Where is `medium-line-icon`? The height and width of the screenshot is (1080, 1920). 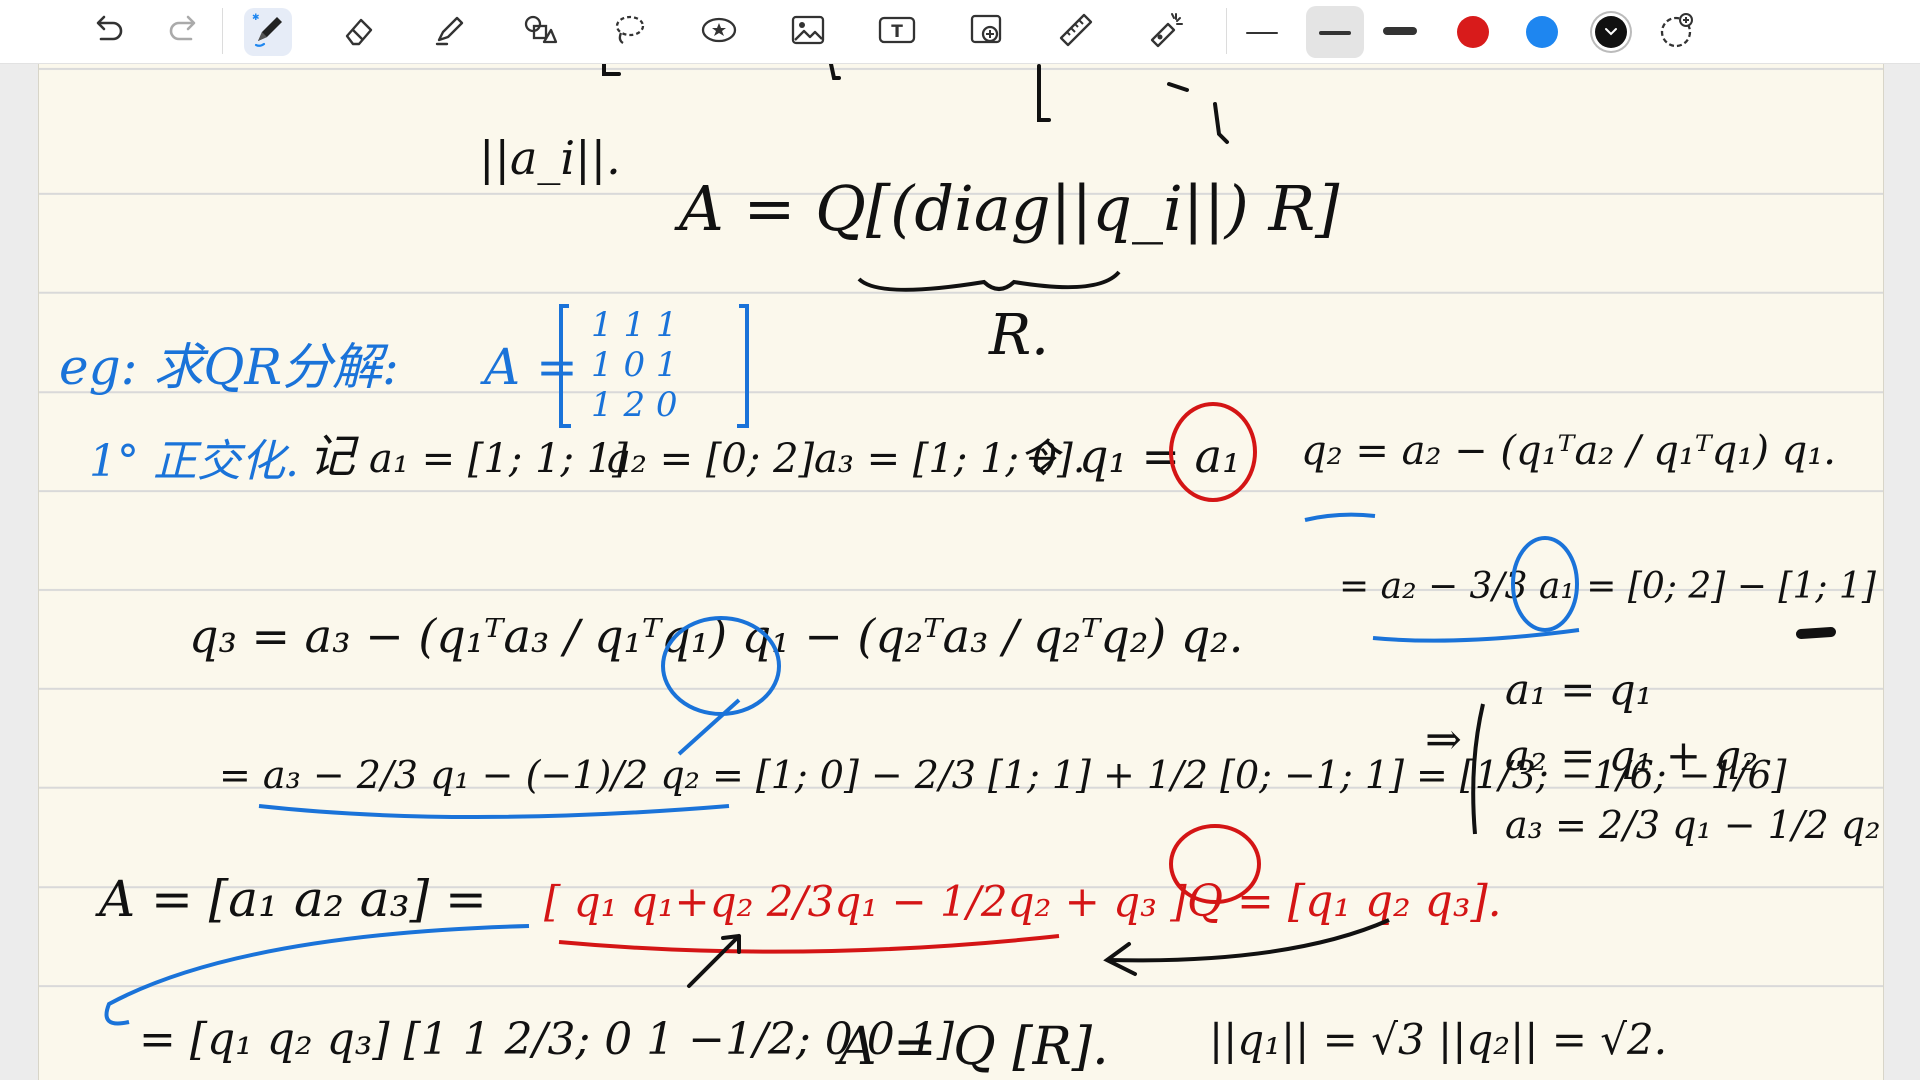
medium-line-icon is located at coordinates (1335, 32).